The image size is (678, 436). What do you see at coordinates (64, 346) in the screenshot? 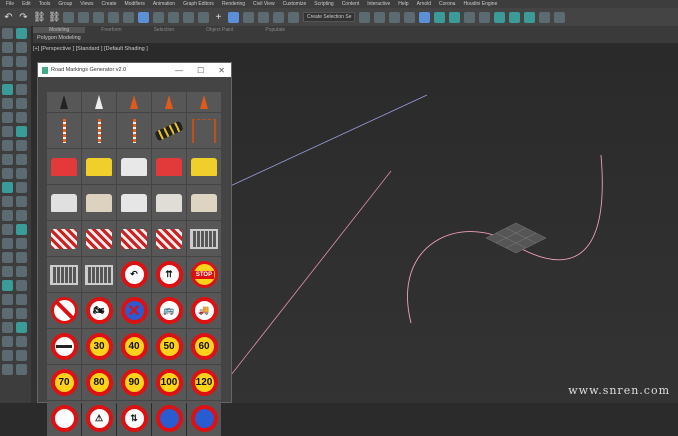
I see `asset-thumbnail-noentry` at bounding box center [64, 346].